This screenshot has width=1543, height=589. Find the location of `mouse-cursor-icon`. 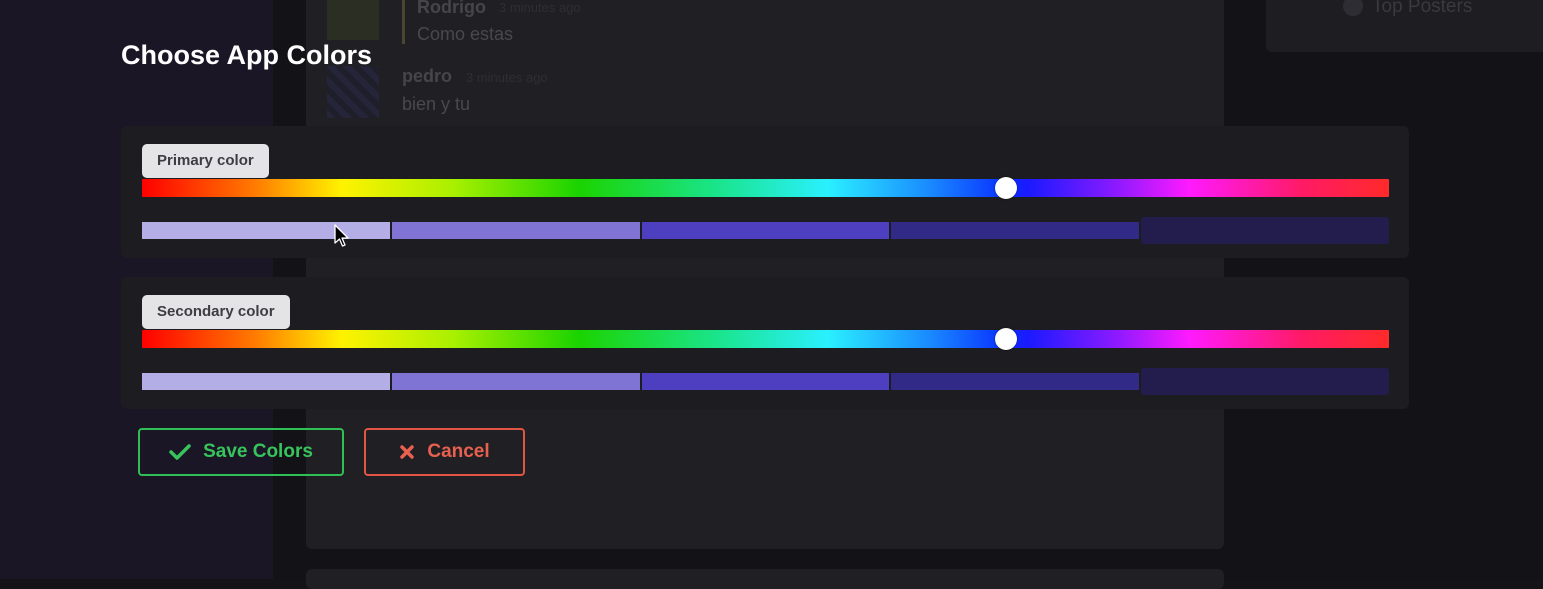

mouse-cursor-icon is located at coordinates (342, 238).